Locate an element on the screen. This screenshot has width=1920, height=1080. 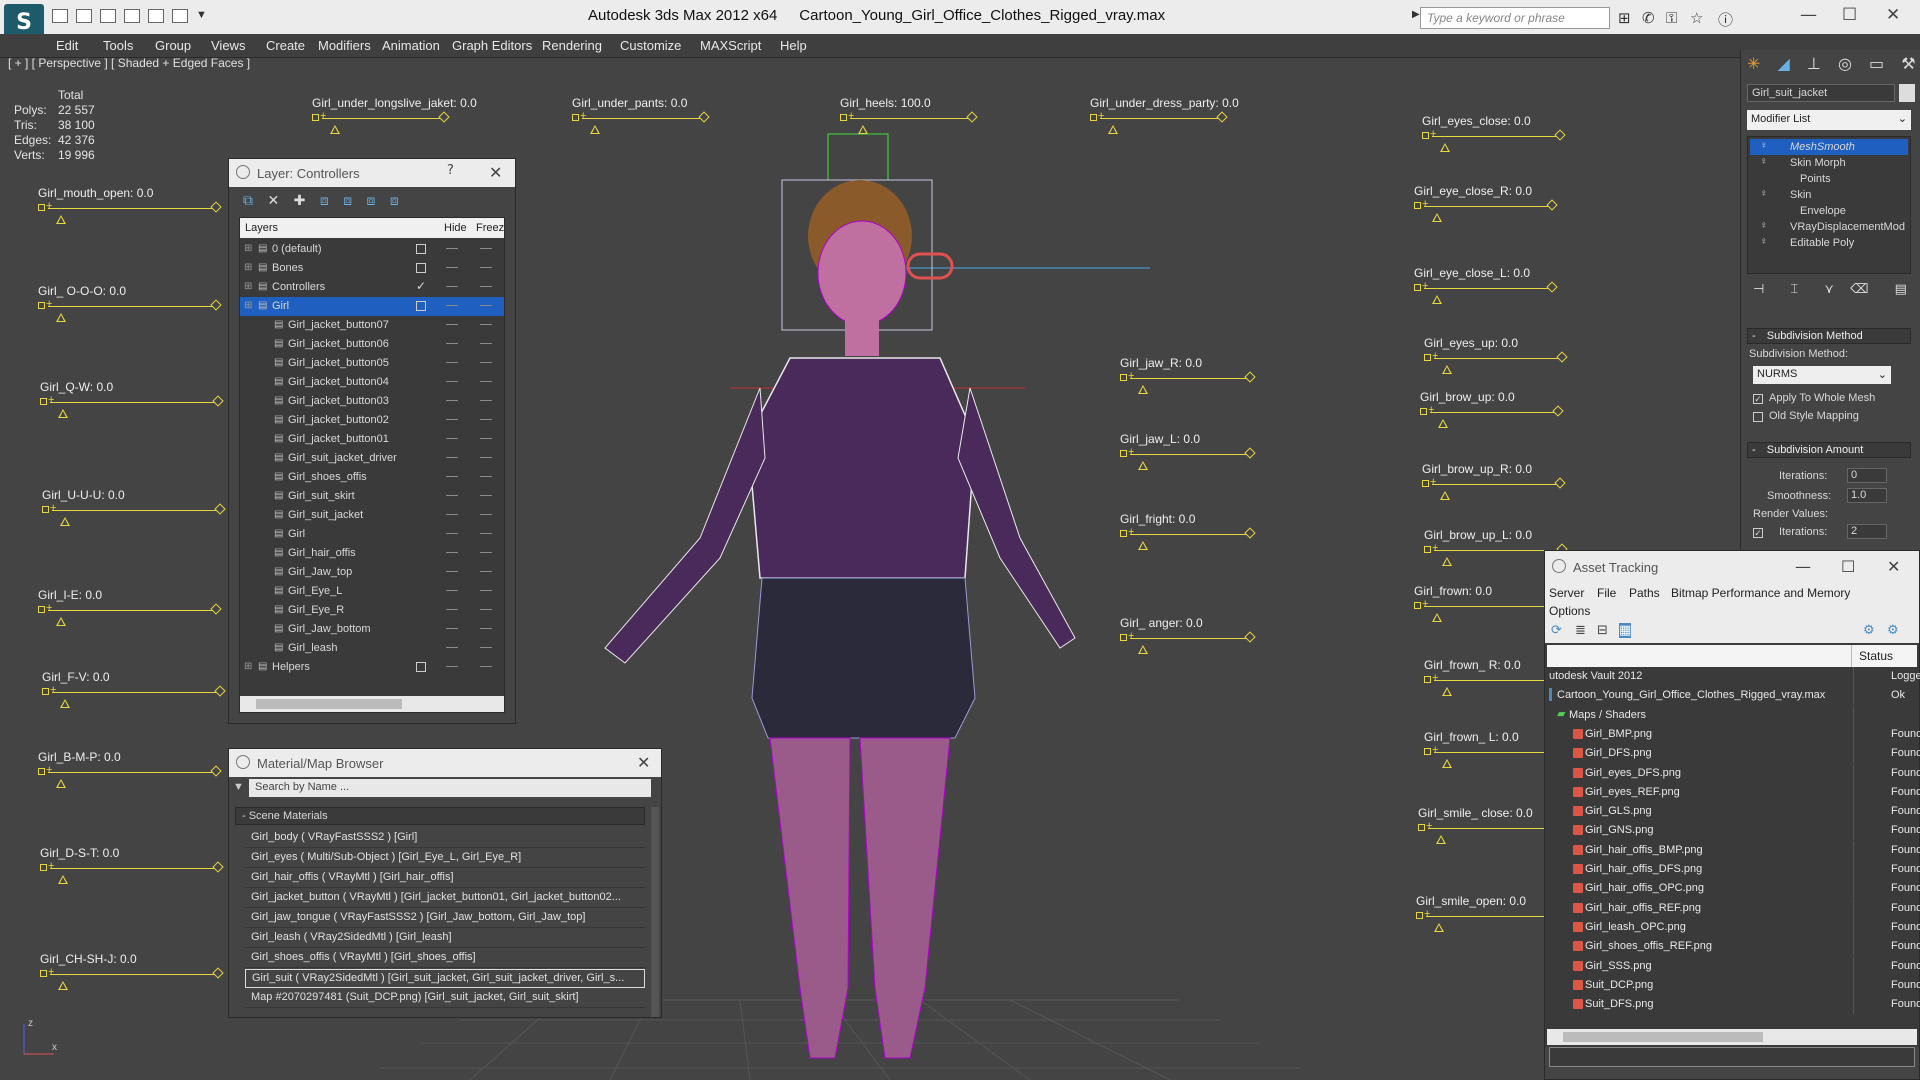
layer-row: ▤ Girl_Jaw_top is located at coordinates (372, 572).